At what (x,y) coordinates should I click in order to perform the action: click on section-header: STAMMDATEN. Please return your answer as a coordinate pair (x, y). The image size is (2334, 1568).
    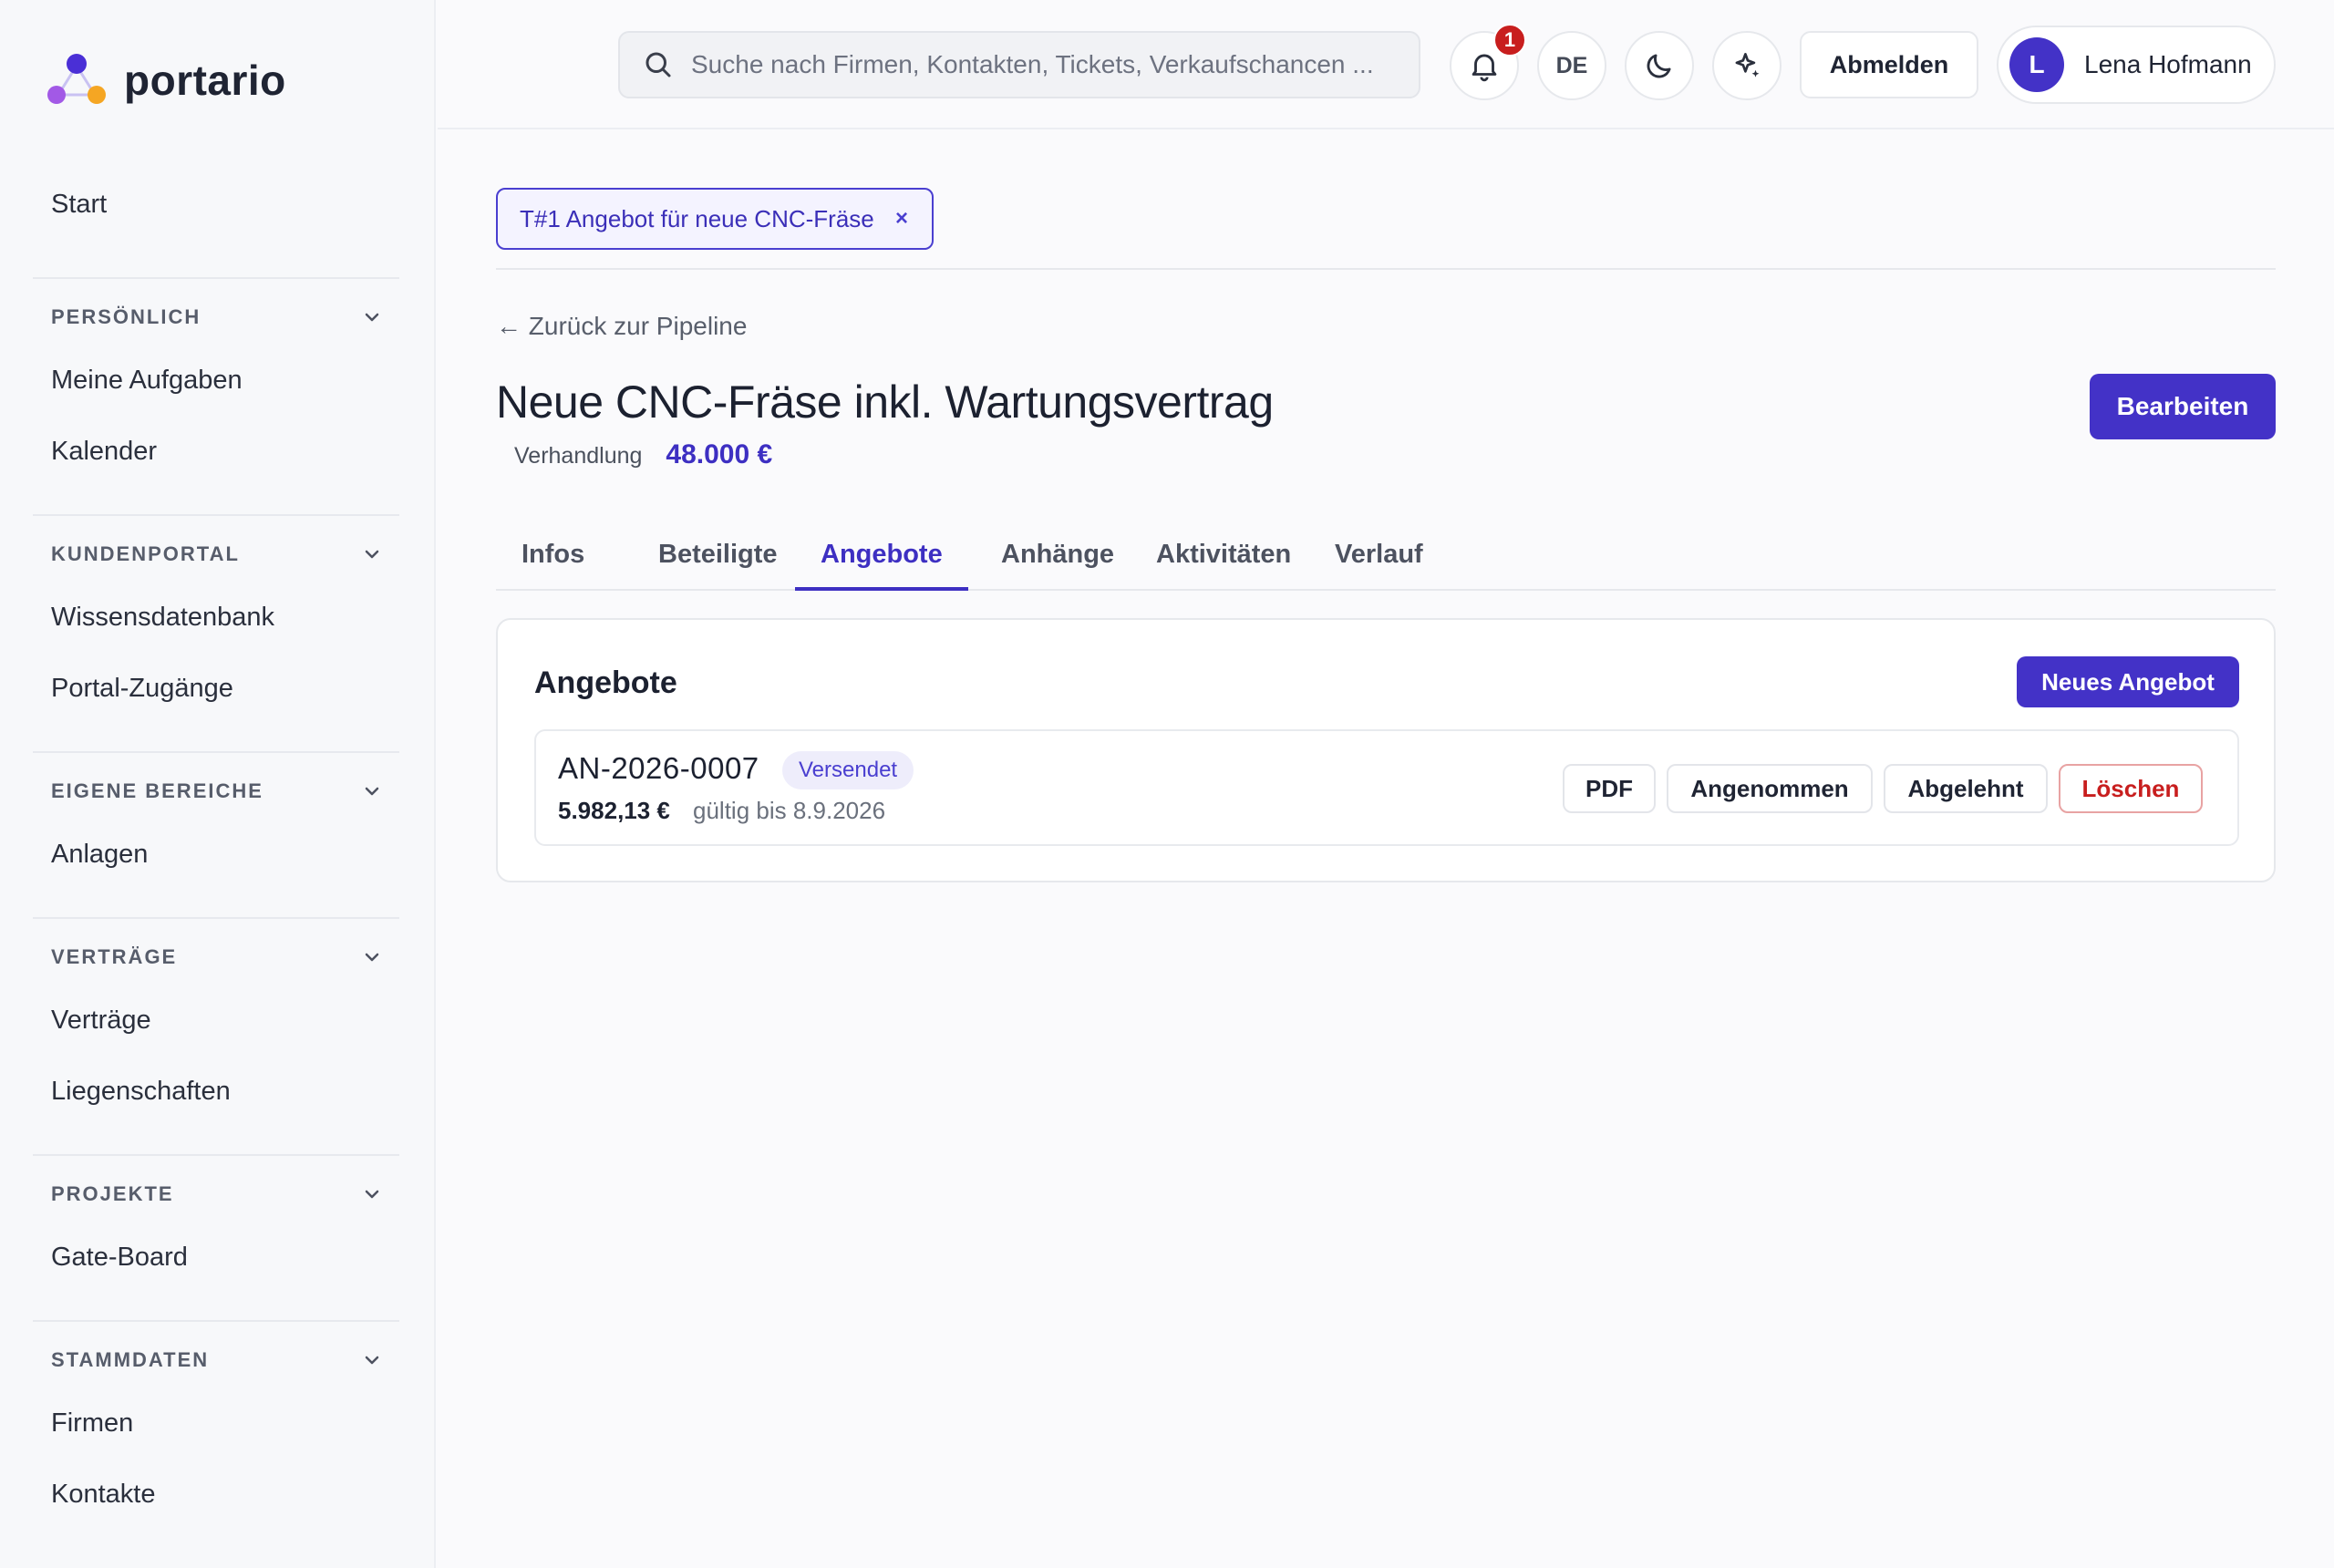
    Looking at the image, I should click on (216, 1353).